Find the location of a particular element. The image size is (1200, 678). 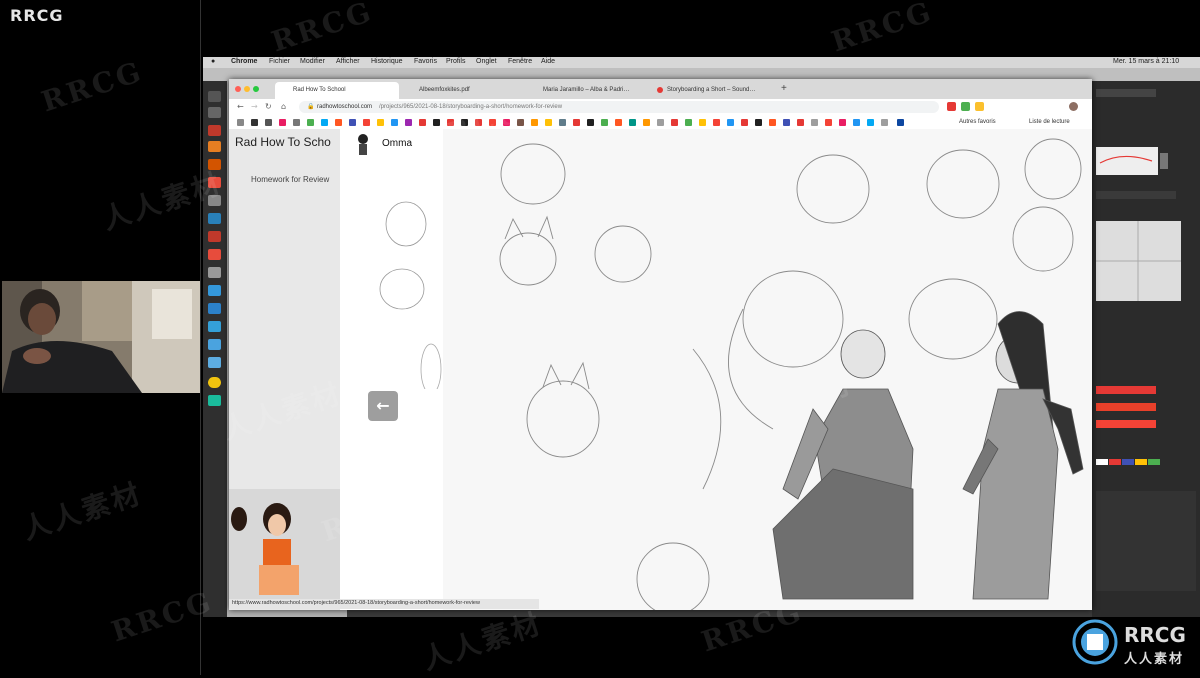

gradient-tool-icon is located at coordinates (214, 236).